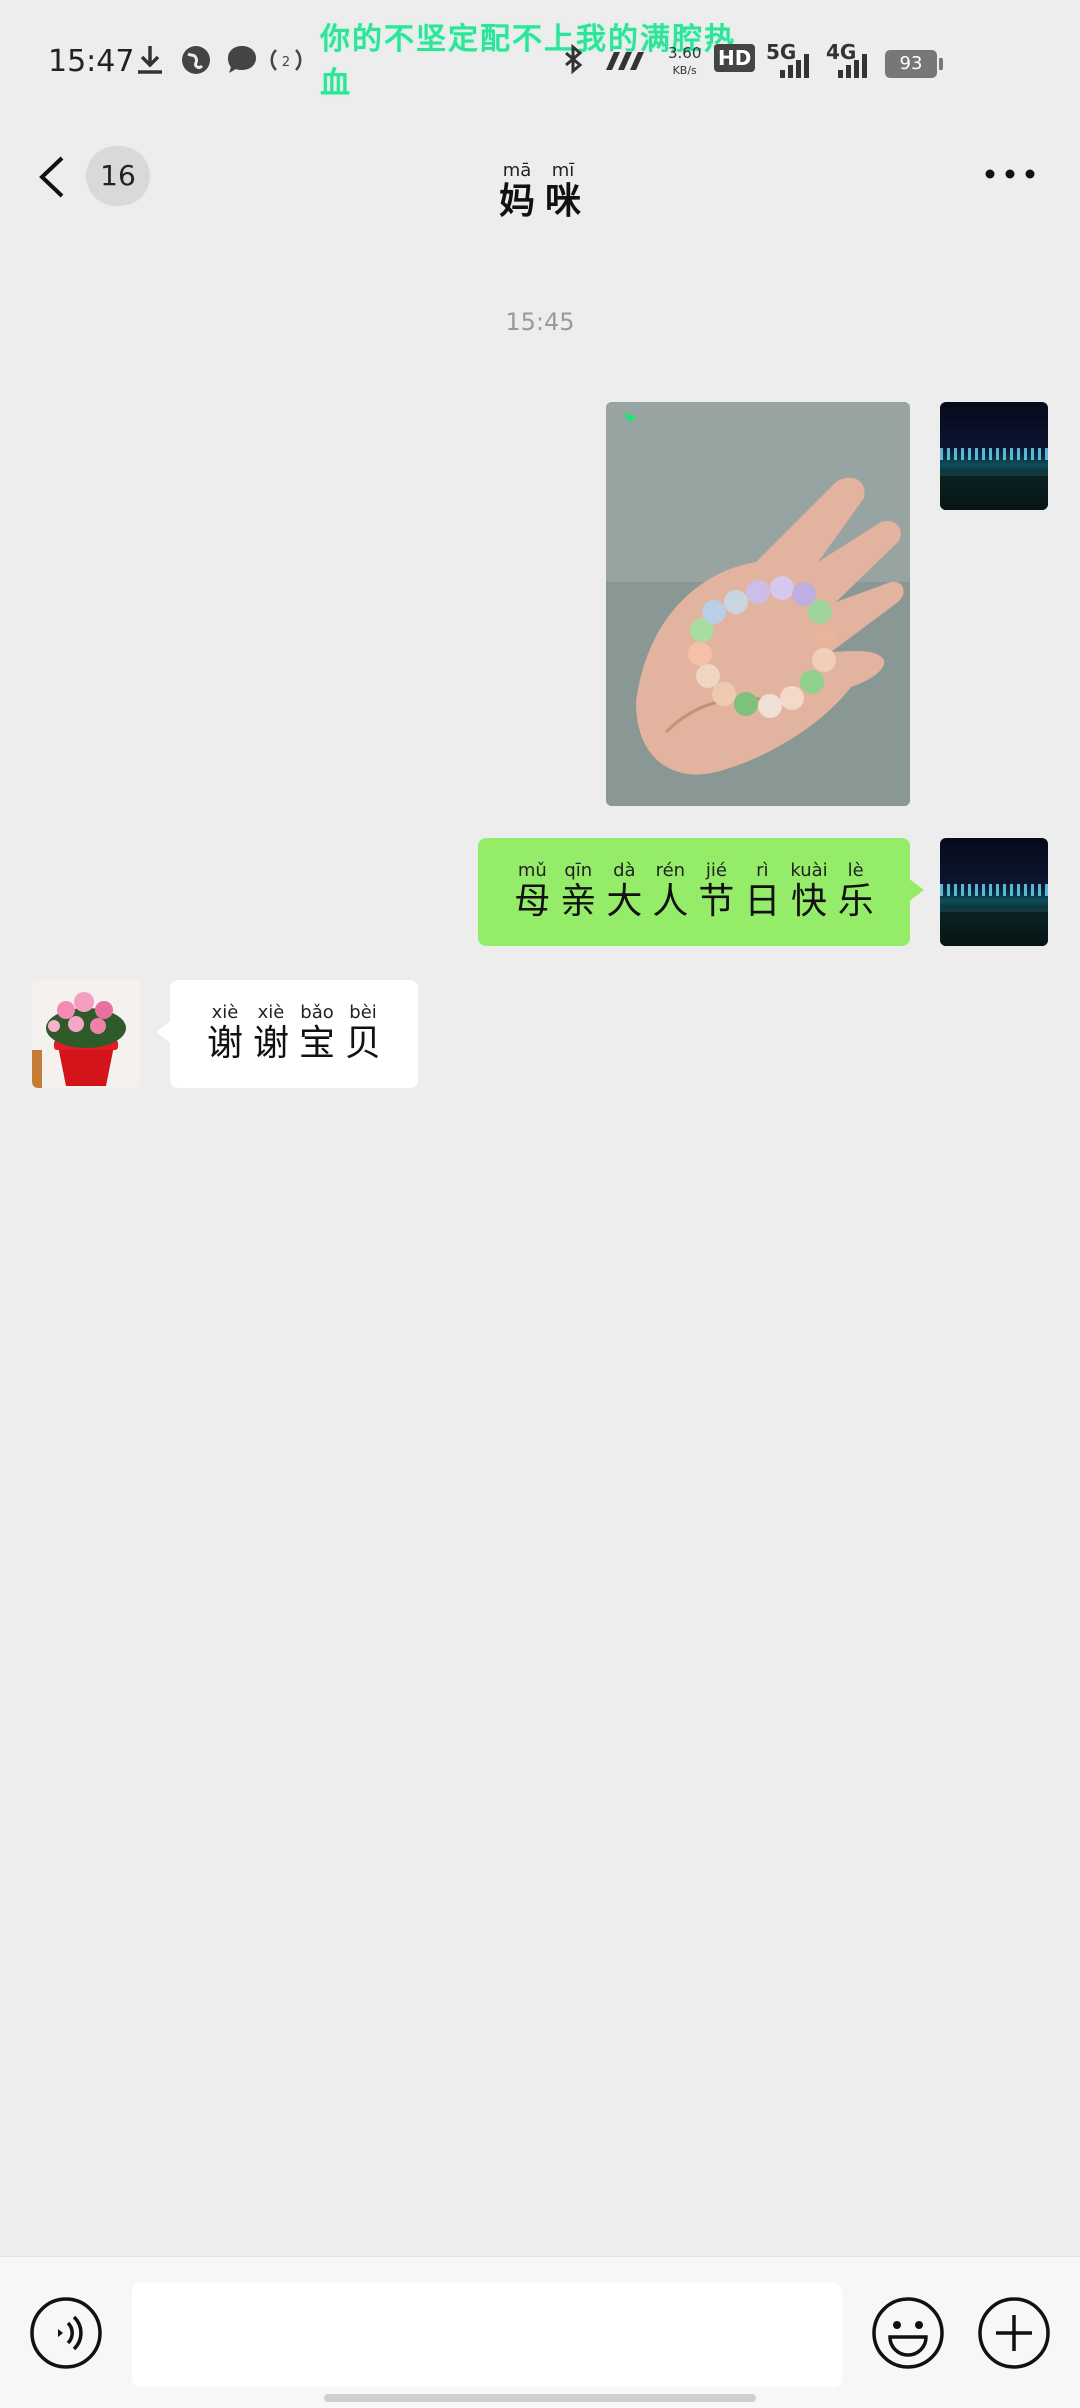 Image resolution: width=1080 pixels, height=2408 pixels. What do you see at coordinates (685, 60) in the screenshot?
I see `network-speed: 3.60 KB/s` at bounding box center [685, 60].